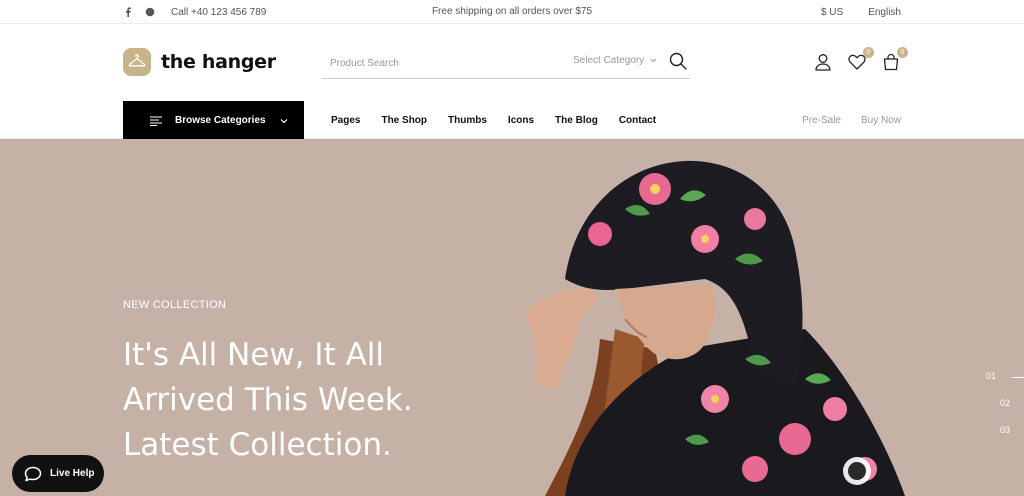  I want to click on nav-item-buy-now: Buy Now, so click(881, 120).